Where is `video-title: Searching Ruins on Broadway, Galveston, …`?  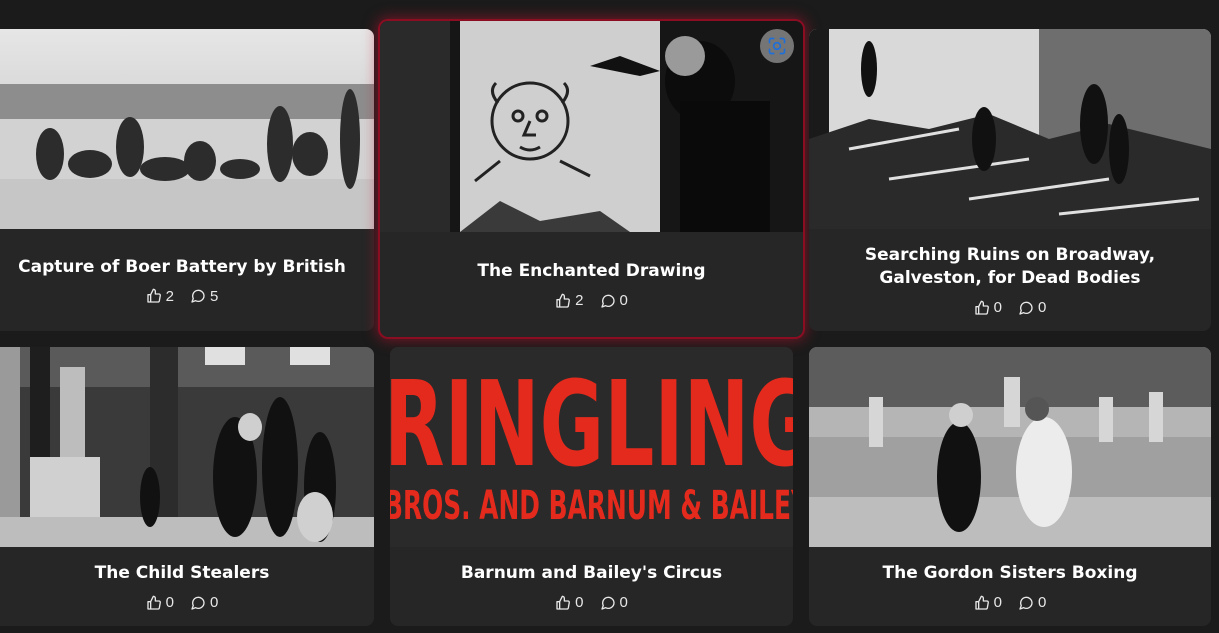
video-title: Searching Ruins on Broadway, Galveston, … is located at coordinates (1010, 267).